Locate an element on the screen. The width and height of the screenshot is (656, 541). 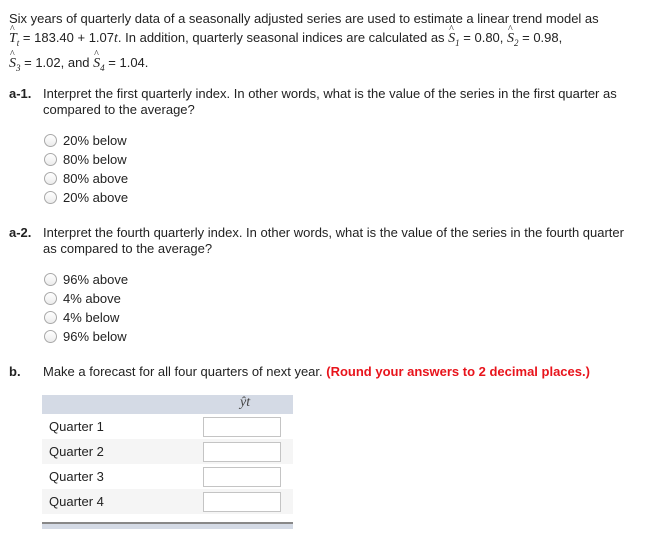
option-label: 4% above is located at coordinates (92, 298).